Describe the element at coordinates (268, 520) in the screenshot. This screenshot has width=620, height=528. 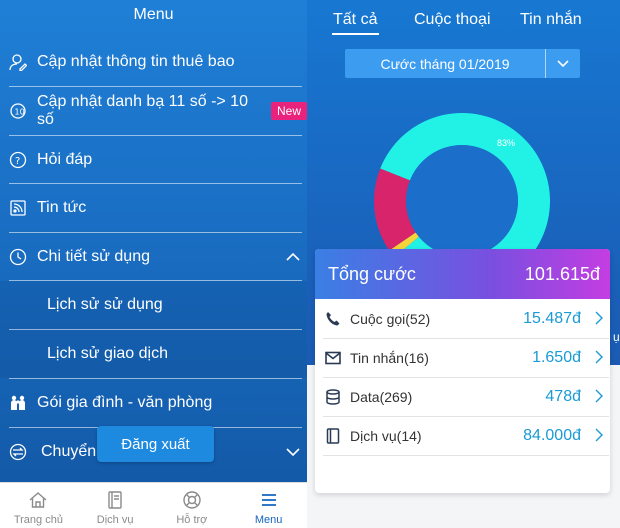
I see `nav-label: Menu` at that location.